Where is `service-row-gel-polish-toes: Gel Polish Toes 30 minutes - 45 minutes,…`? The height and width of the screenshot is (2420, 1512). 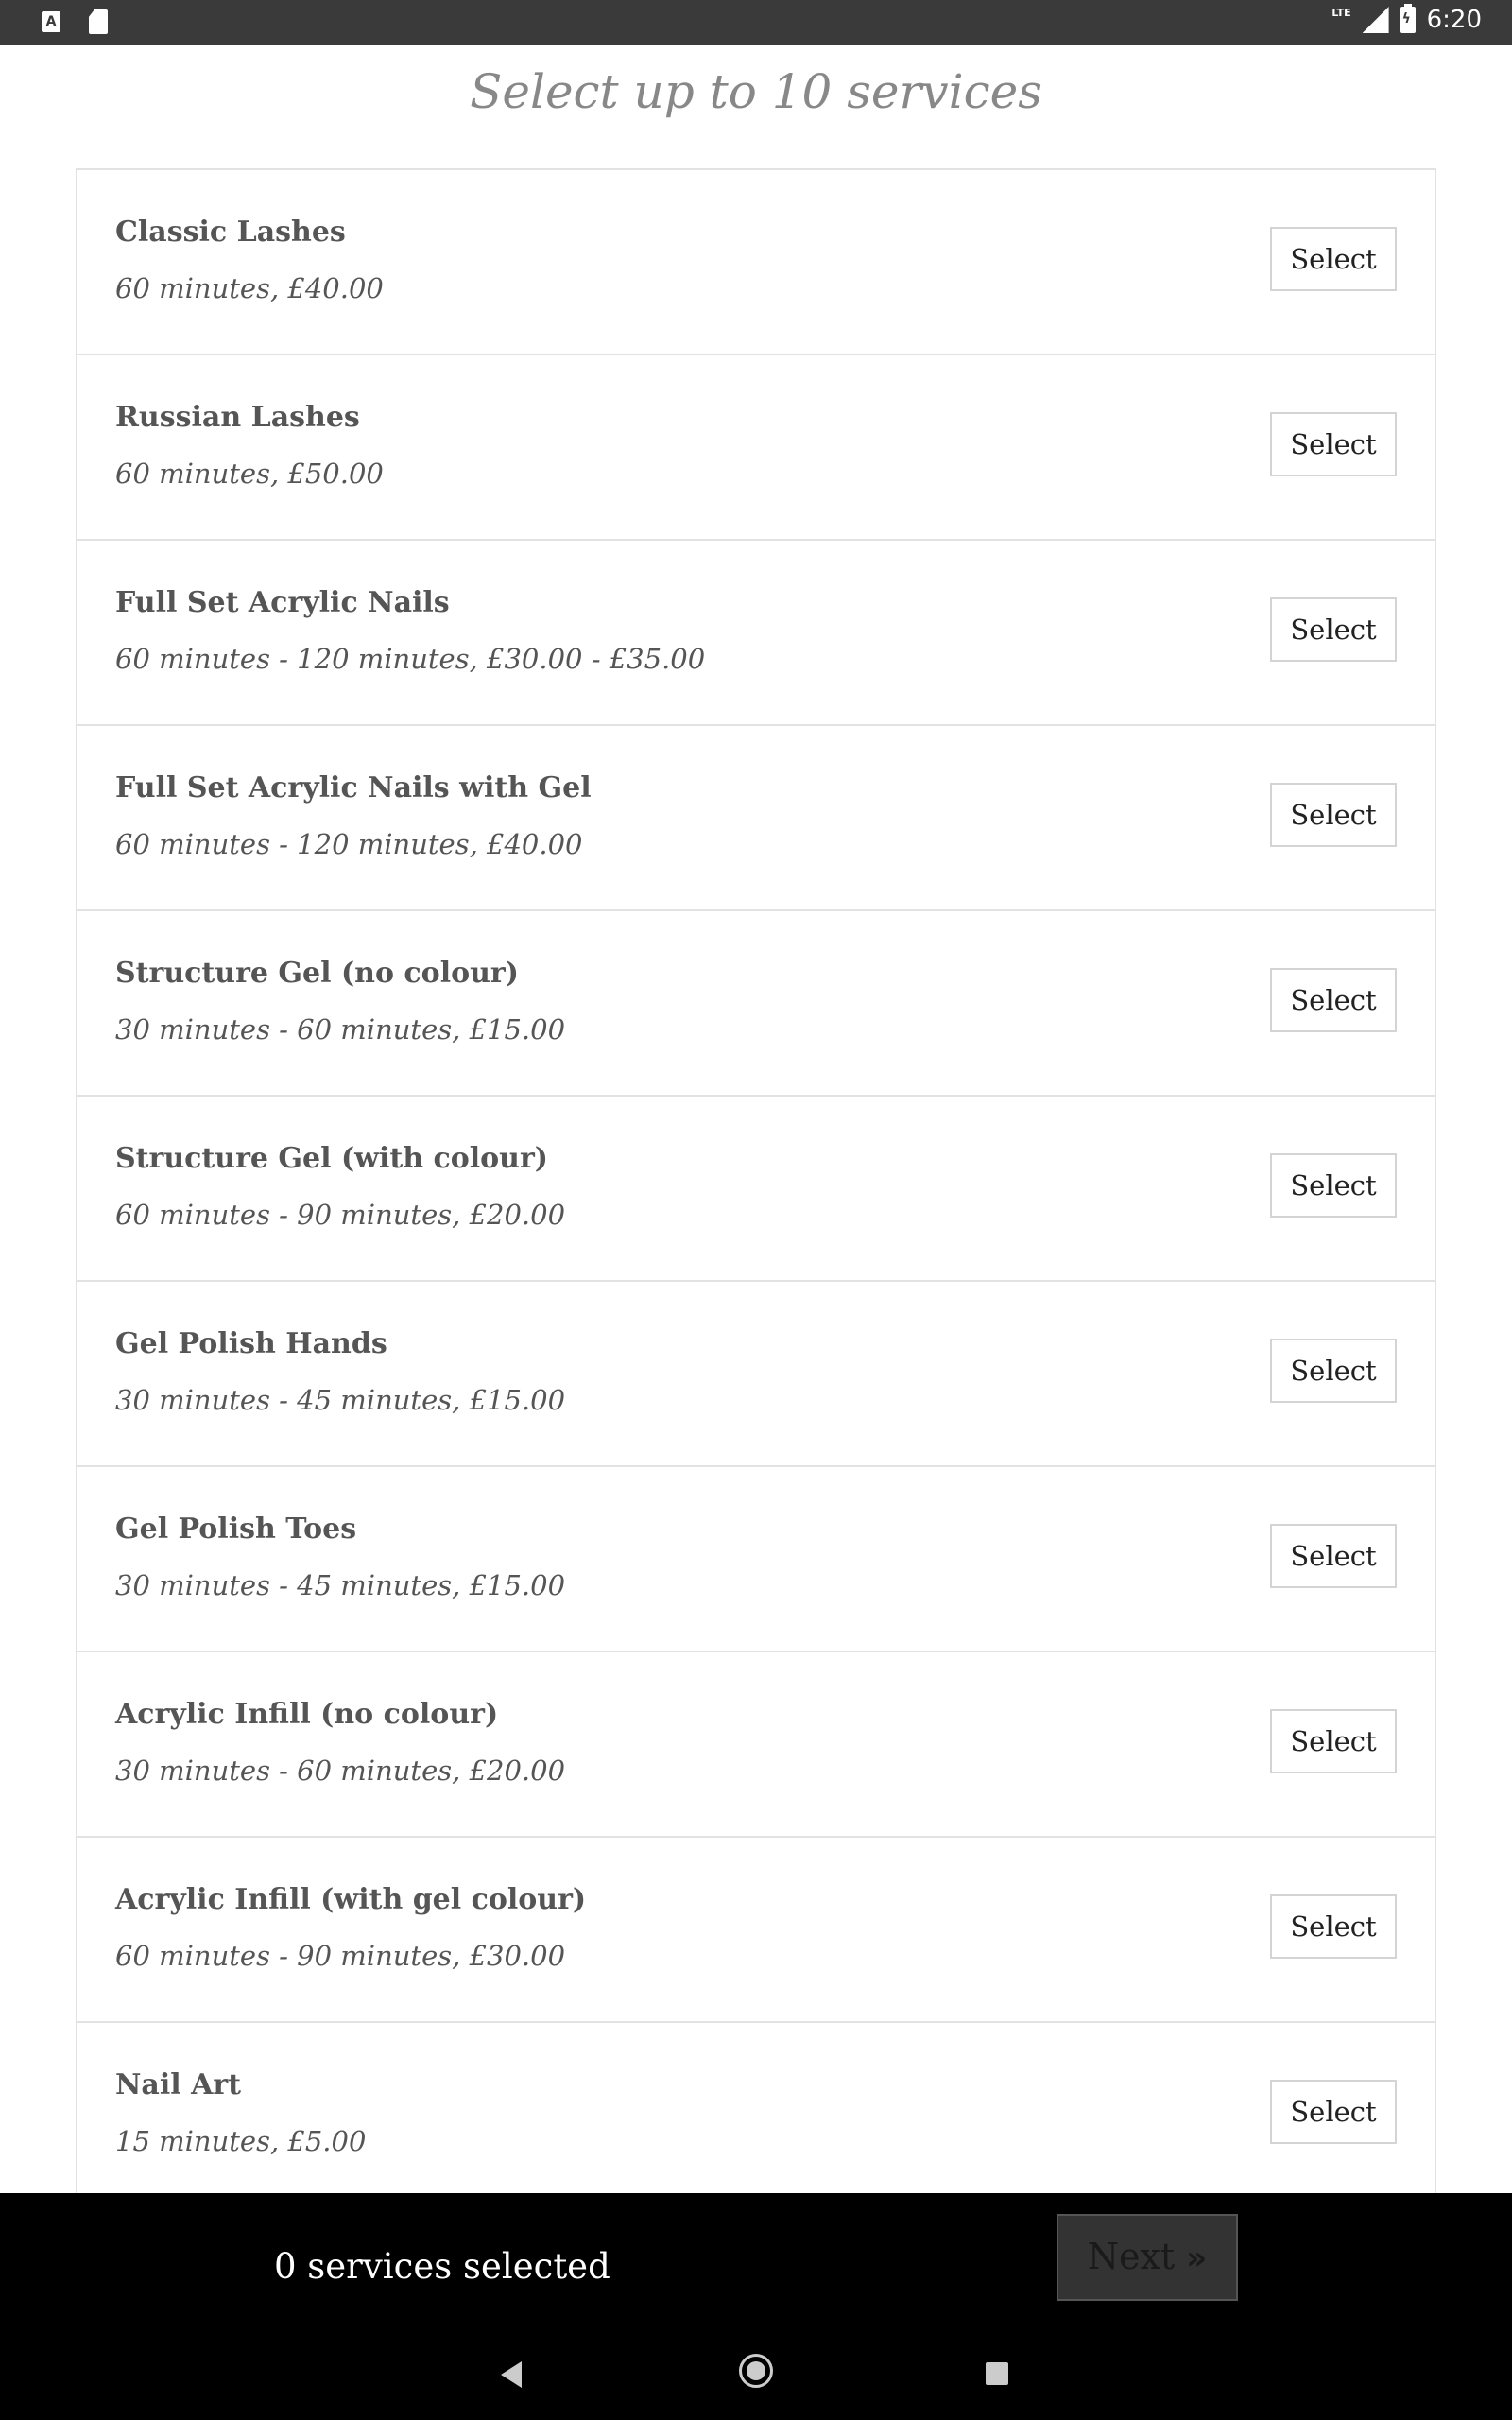
service-row-gel-polish-toes: Gel Polish Toes 30 minutes - 45 minutes,… is located at coordinates (756, 1559).